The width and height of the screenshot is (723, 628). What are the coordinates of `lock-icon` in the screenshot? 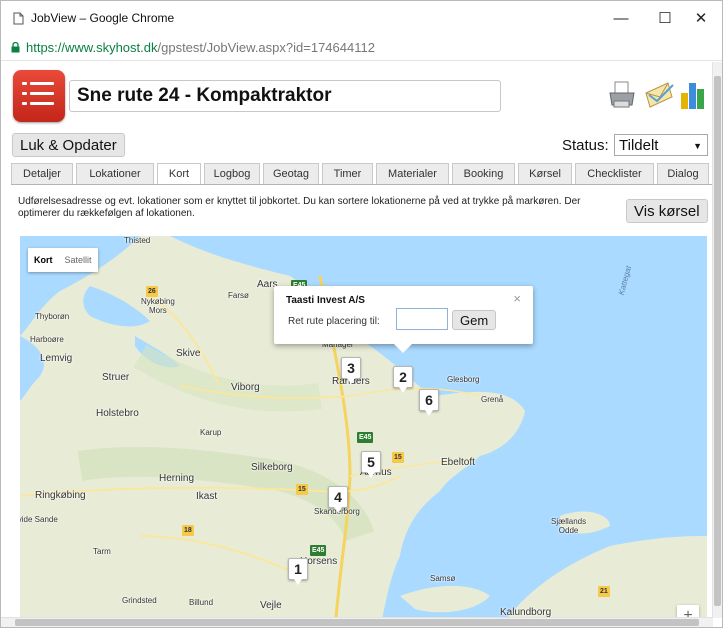 It's located at (15, 47).